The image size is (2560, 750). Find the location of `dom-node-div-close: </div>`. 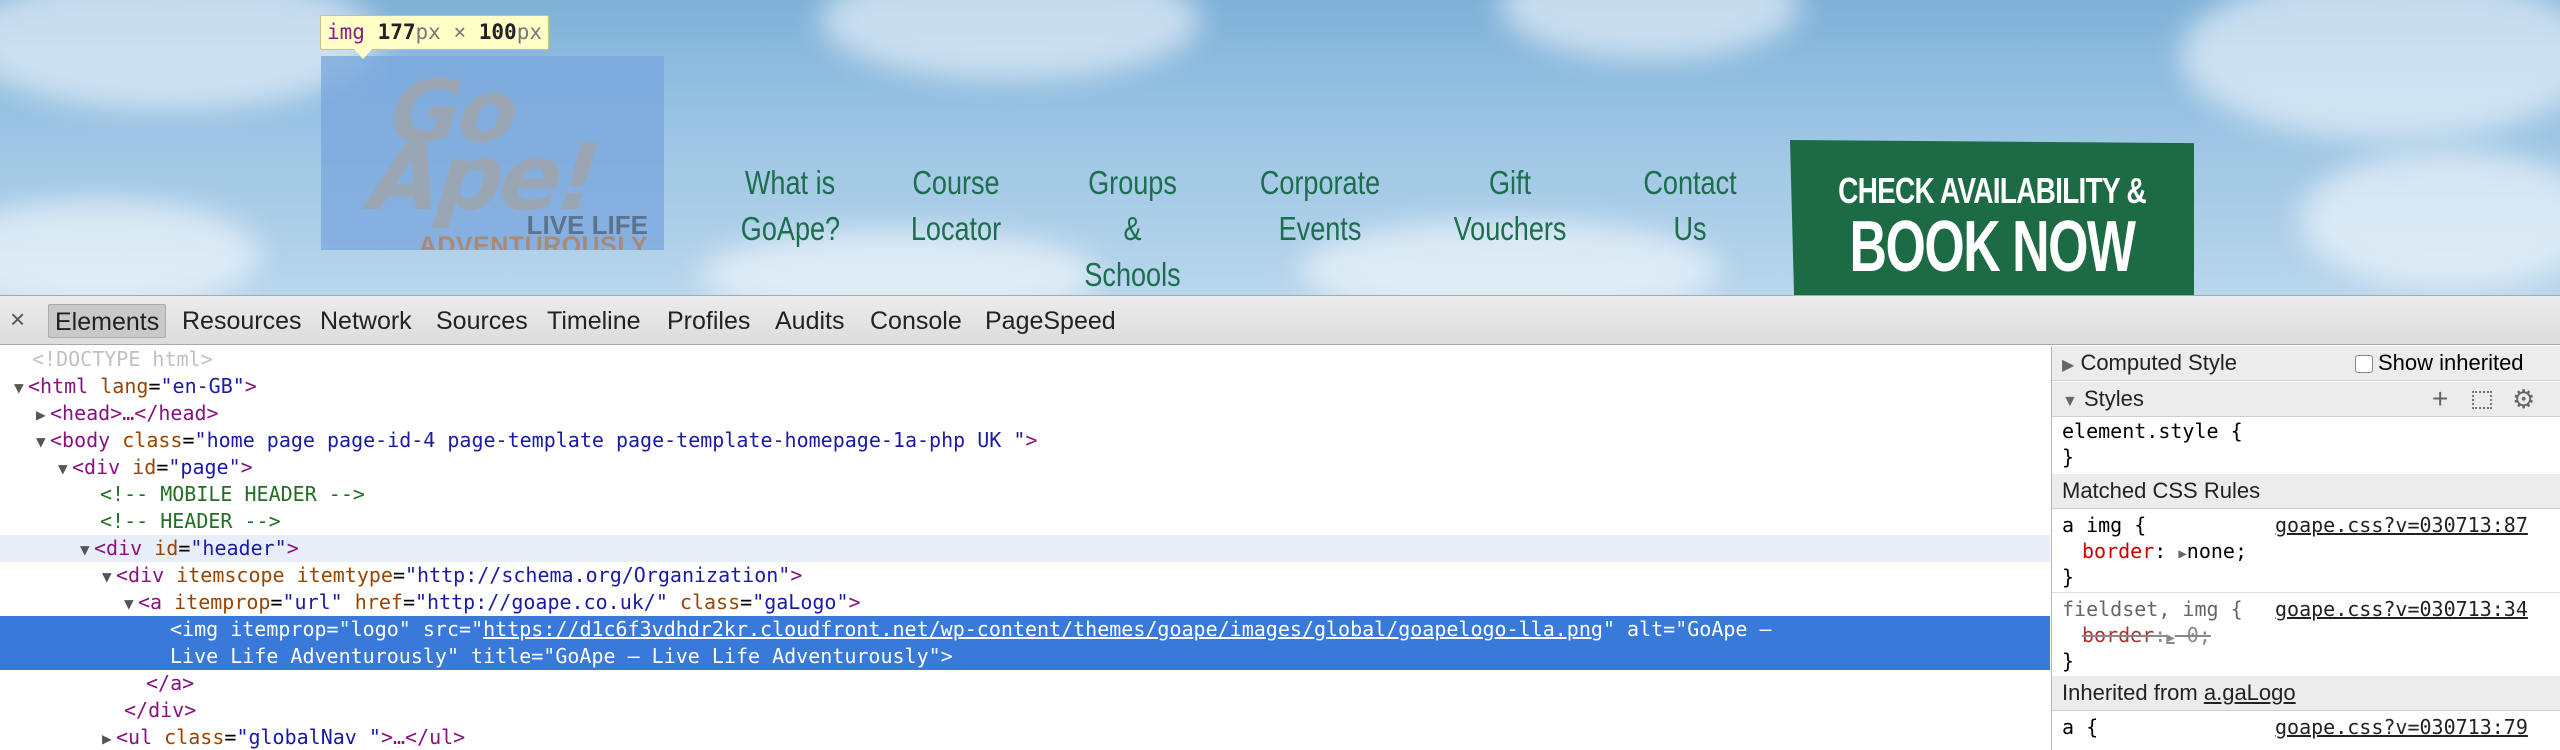

dom-node-div-close: </div> is located at coordinates (1025, 710).